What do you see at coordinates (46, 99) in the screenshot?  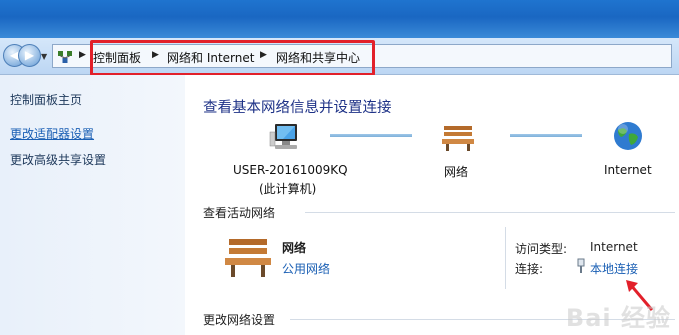 I see `control-panel-home-link: 控制面板主页` at bounding box center [46, 99].